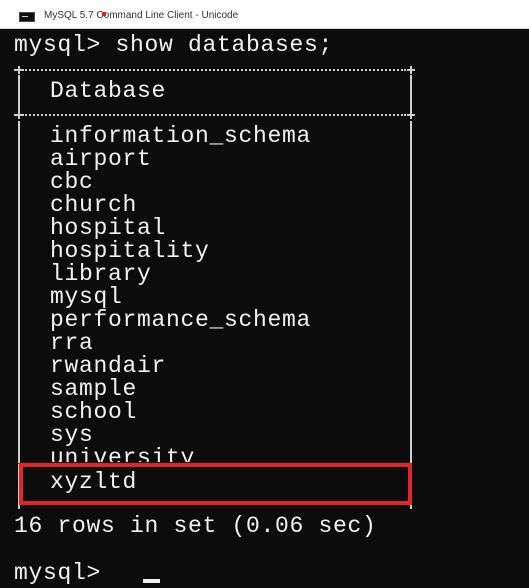 This screenshot has height=588, width=529. What do you see at coordinates (195, 526) in the screenshot?
I see `result-summary: 16 rows in set (0.06 sec)` at bounding box center [195, 526].